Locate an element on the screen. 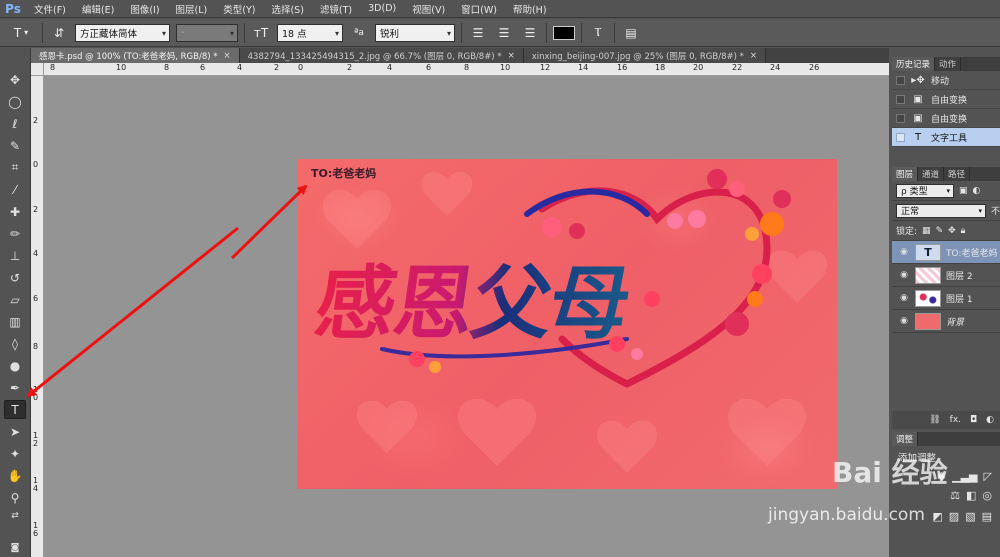 The width and height of the screenshot is (1000, 557). move-icon: ▸✥ is located at coordinates (918, 80).